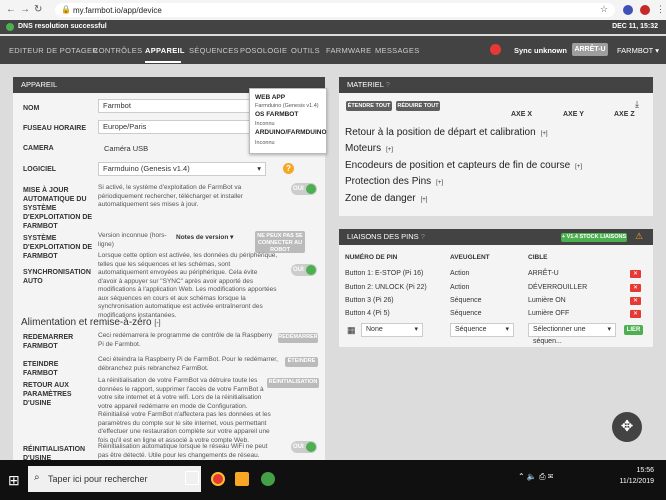  I want to click on tab-garden-editor: EDITEUR DE POTAGER, so click(53, 50).